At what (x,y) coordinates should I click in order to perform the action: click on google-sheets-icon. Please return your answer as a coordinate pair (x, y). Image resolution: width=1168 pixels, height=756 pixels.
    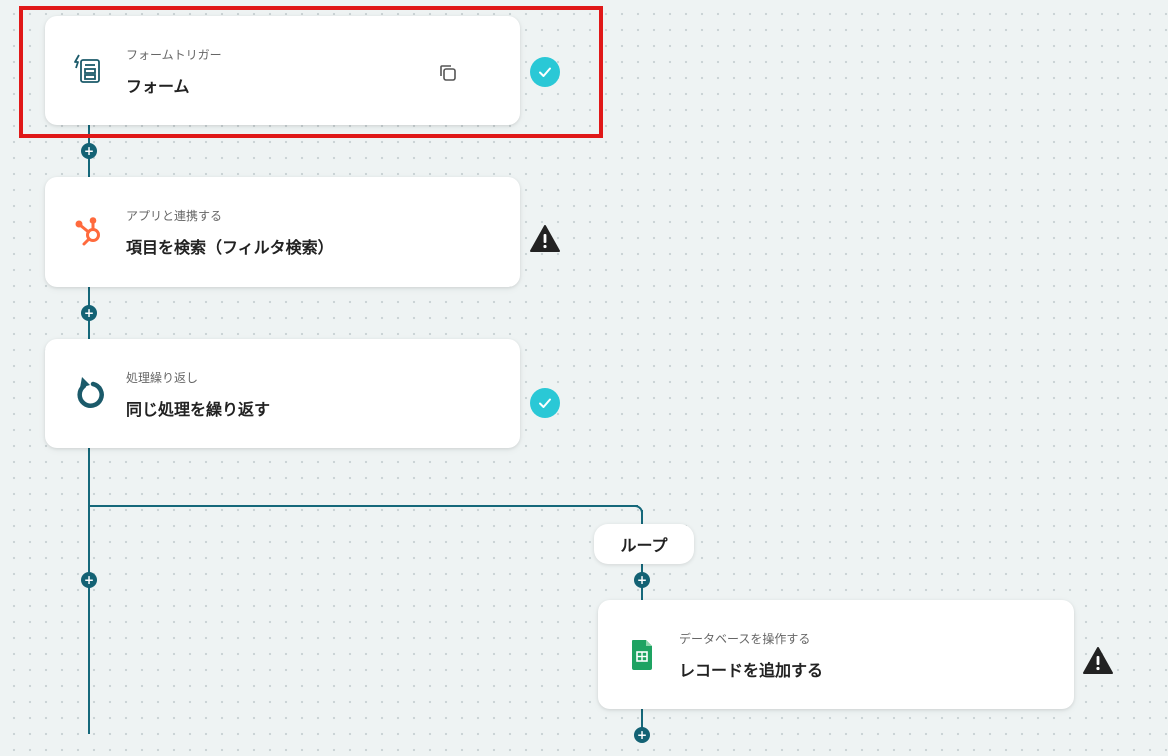
    Looking at the image, I should click on (642, 654).